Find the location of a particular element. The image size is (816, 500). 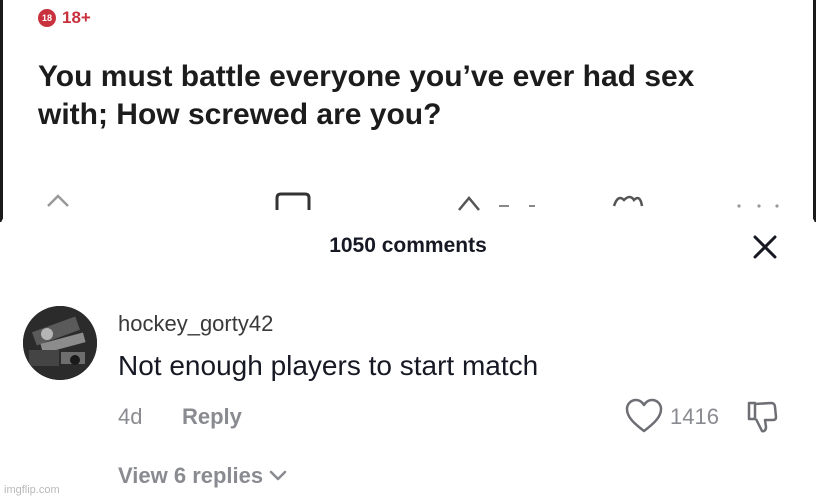

close-icon is located at coordinates (765, 247).